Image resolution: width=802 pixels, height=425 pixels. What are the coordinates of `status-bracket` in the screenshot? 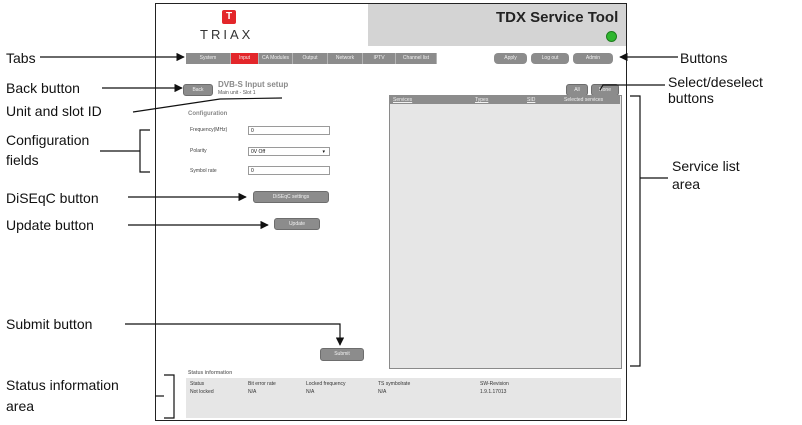 It's located at (169, 396).